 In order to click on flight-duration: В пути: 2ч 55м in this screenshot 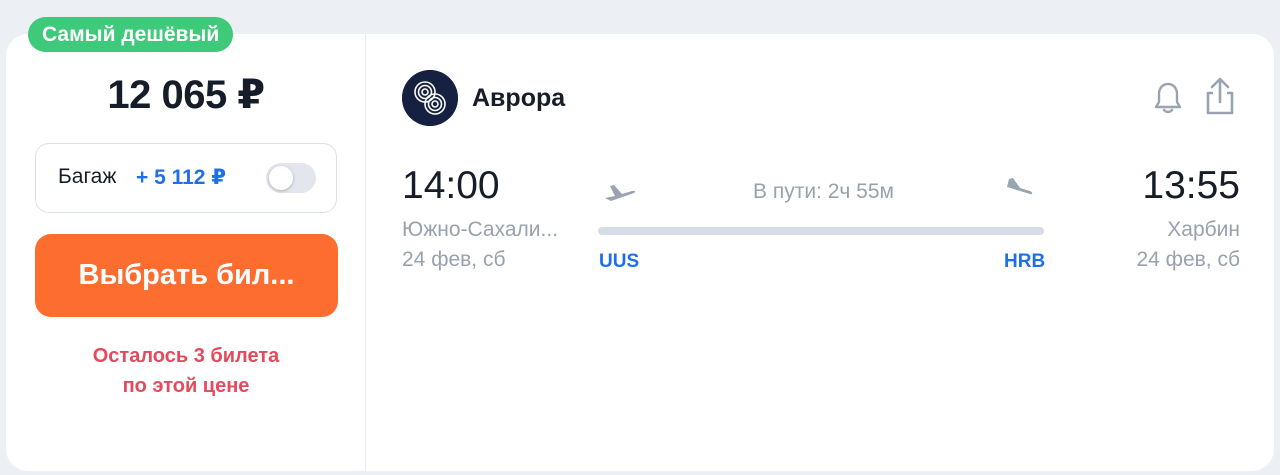, I will do `click(823, 191)`.